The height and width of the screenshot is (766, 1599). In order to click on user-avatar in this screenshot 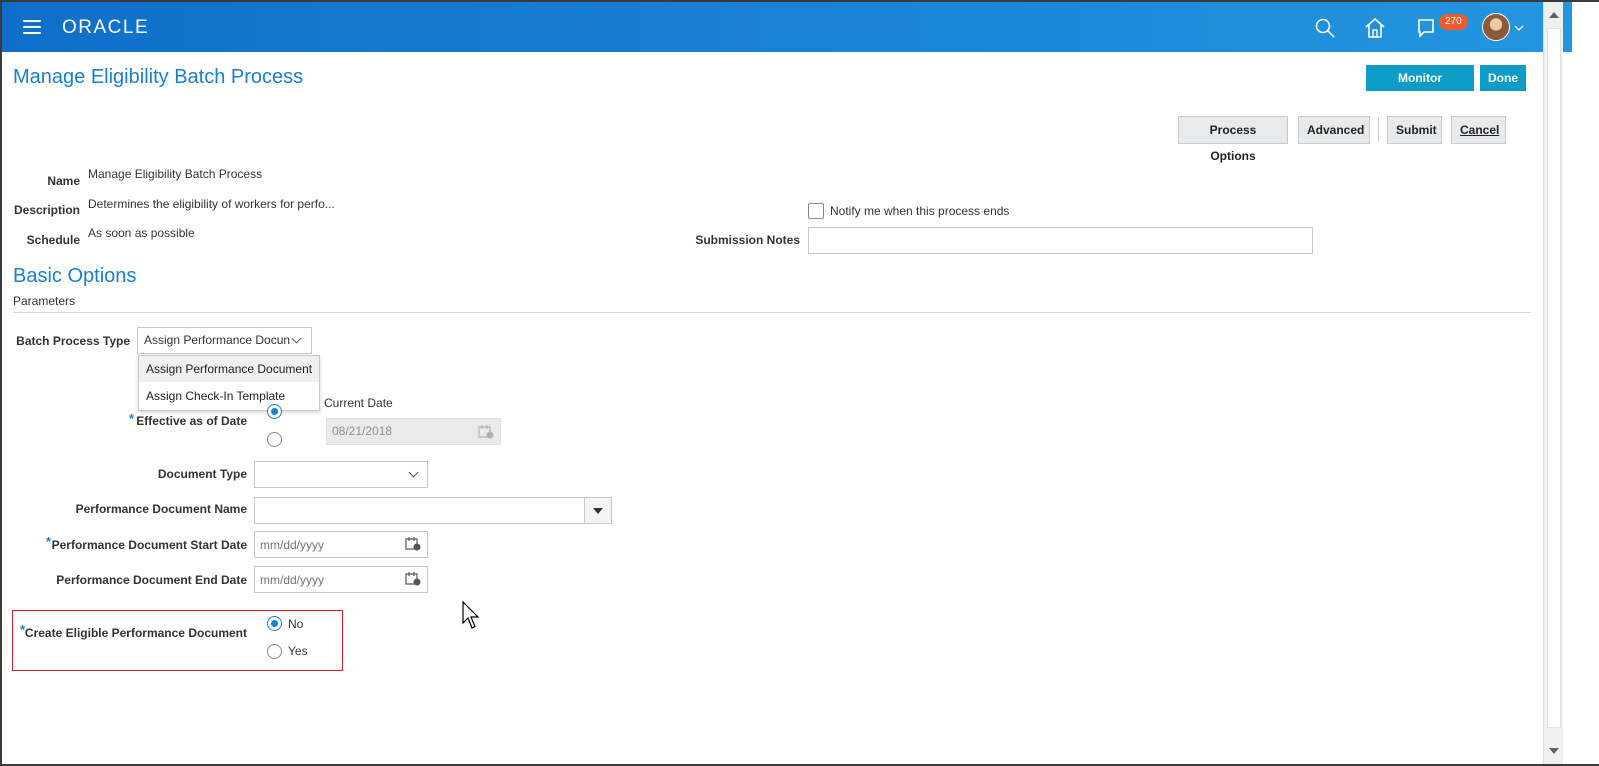, I will do `click(1496, 27)`.